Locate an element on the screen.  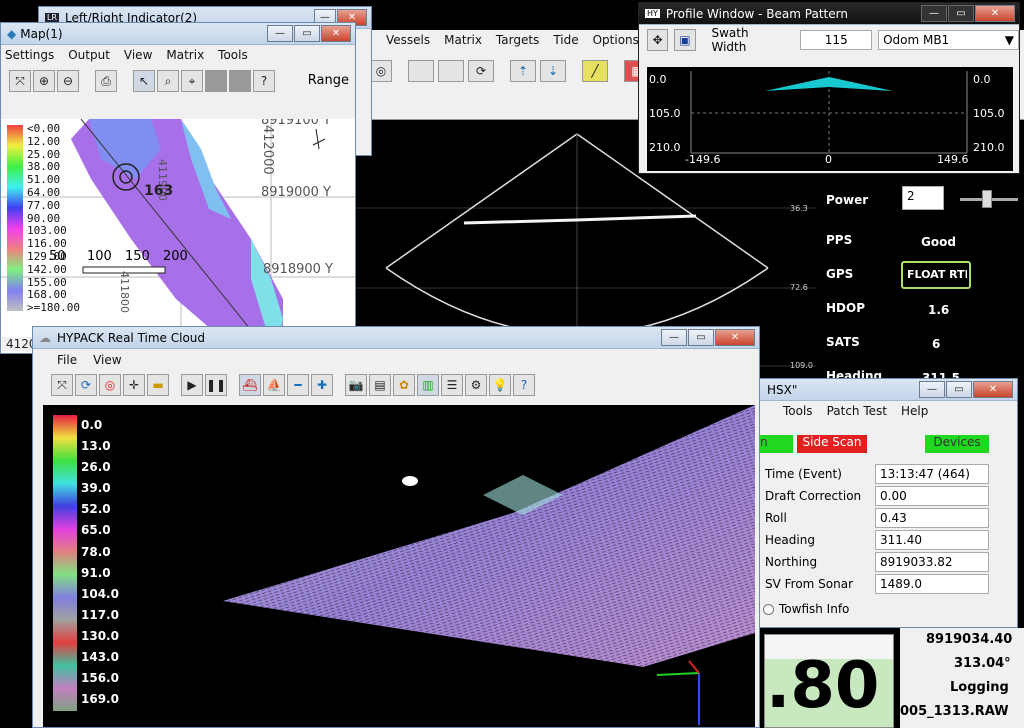
print-icon: ⎙ is located at coordinates (106, 81).